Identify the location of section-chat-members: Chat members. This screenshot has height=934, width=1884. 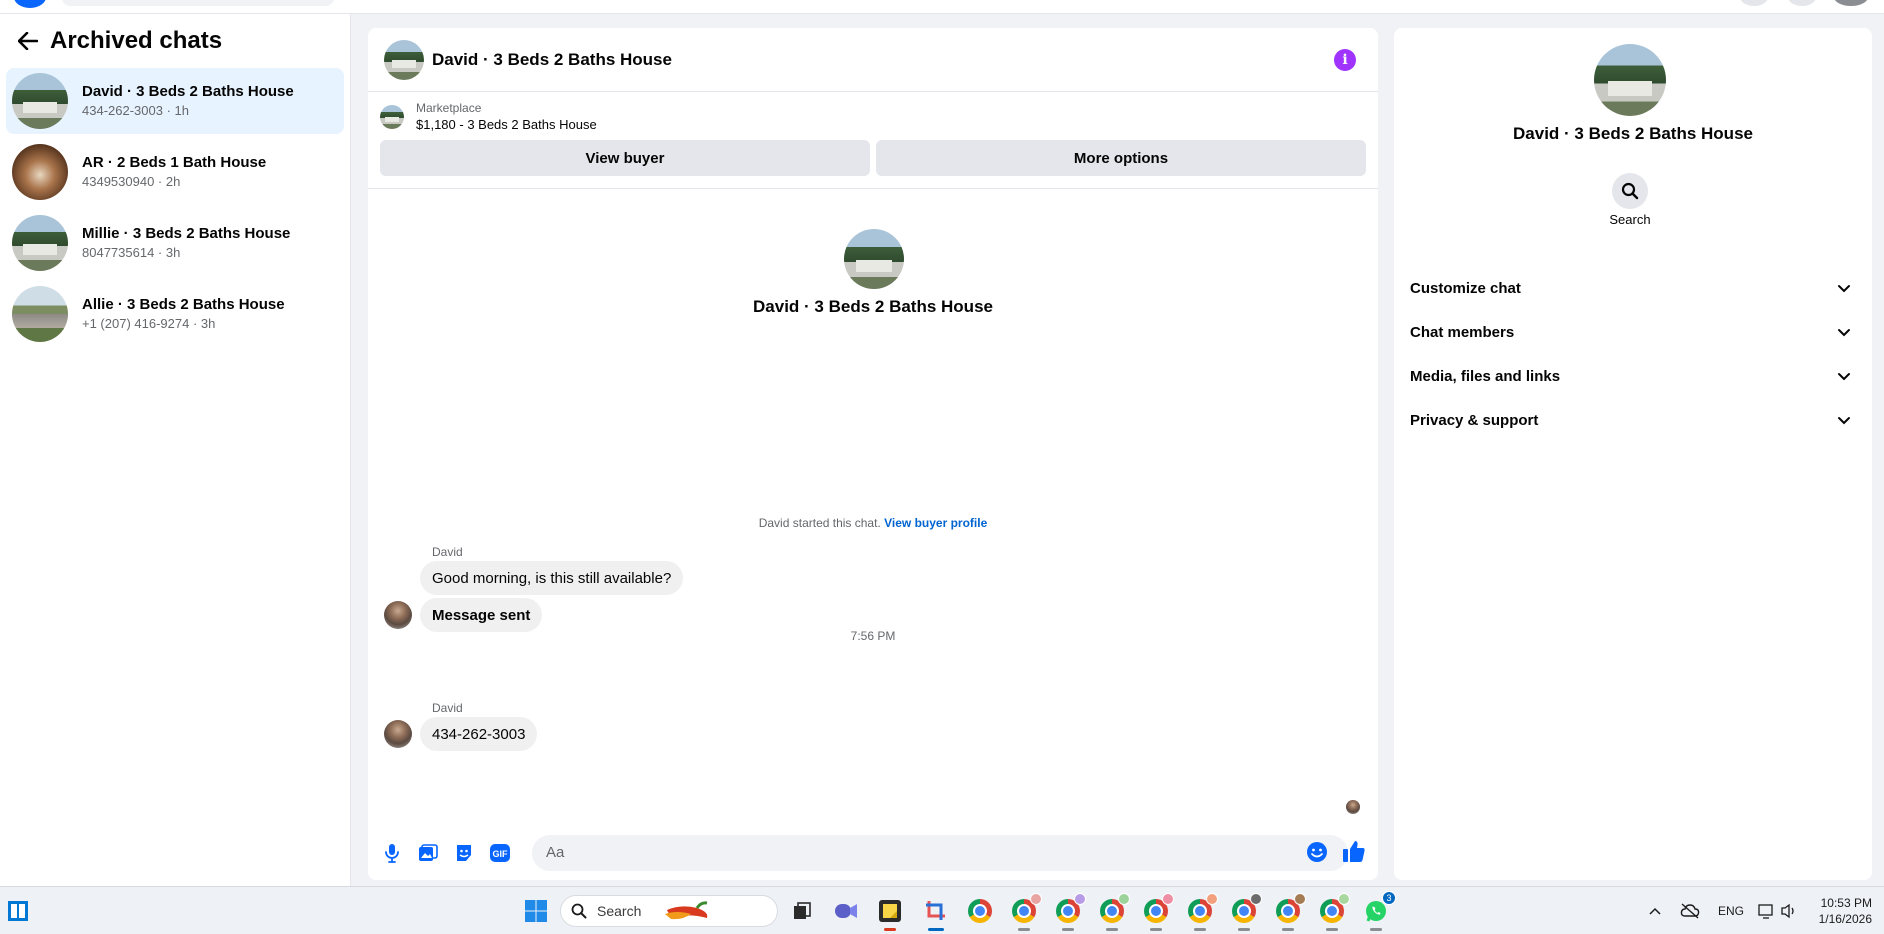
(1633, 332).